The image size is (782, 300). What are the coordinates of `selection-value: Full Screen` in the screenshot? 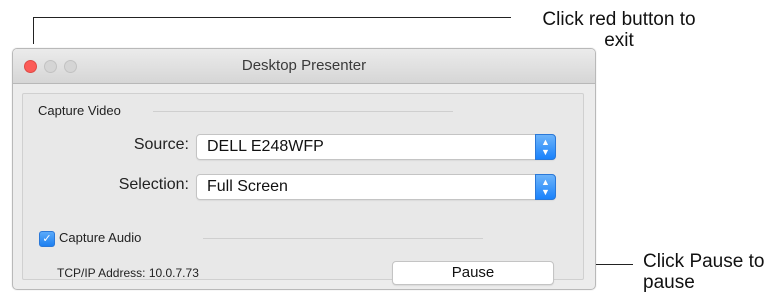 It's located at (247, 186).